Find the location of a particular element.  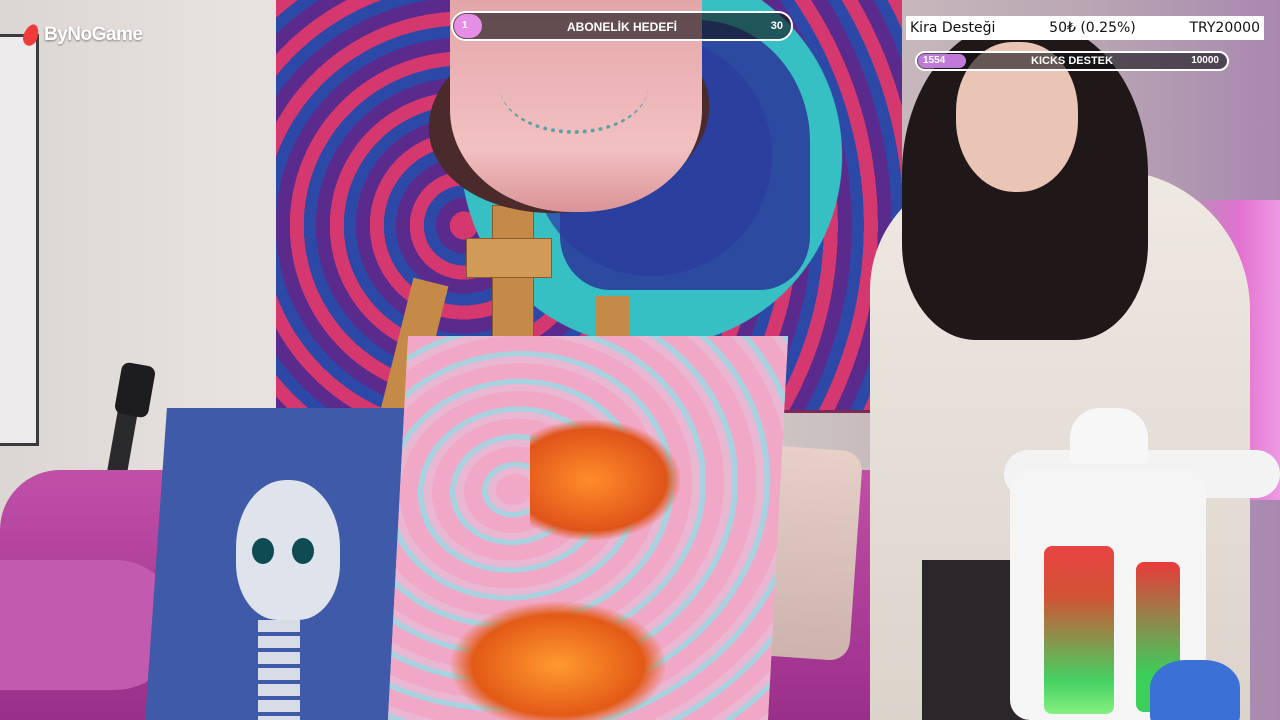

kicks-support-bar: 1554 KICKS DESTEK 10000 is located at coordinates (1072, 61).